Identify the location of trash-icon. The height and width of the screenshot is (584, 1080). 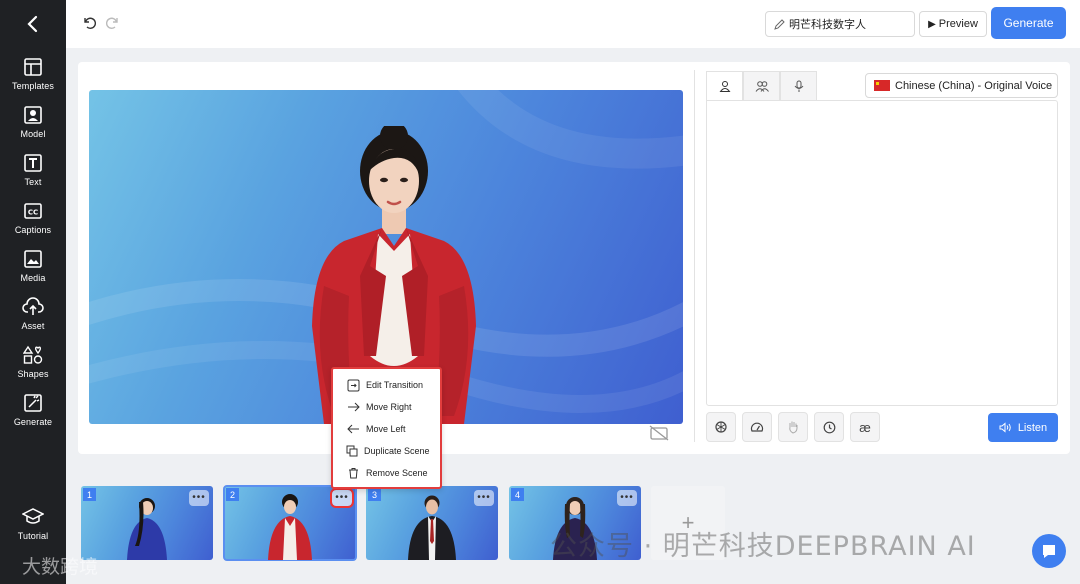
(353, 473).